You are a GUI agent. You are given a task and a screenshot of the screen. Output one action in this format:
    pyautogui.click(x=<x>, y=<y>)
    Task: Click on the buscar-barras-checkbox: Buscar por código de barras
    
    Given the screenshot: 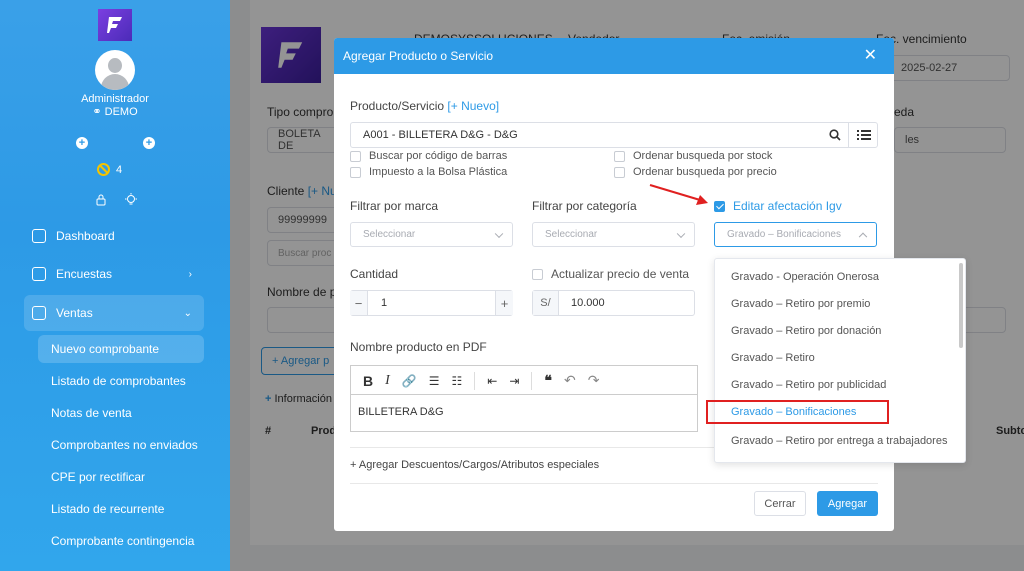 What is the action you would take?
    pyautogui.click(x=428, y=156)
    